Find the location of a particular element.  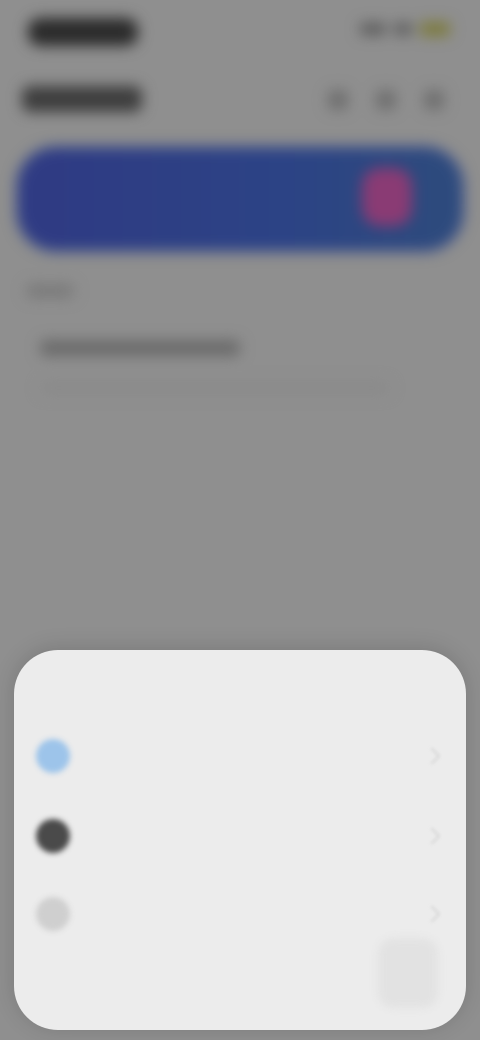

more-icon is located at coordinates (434, 100).